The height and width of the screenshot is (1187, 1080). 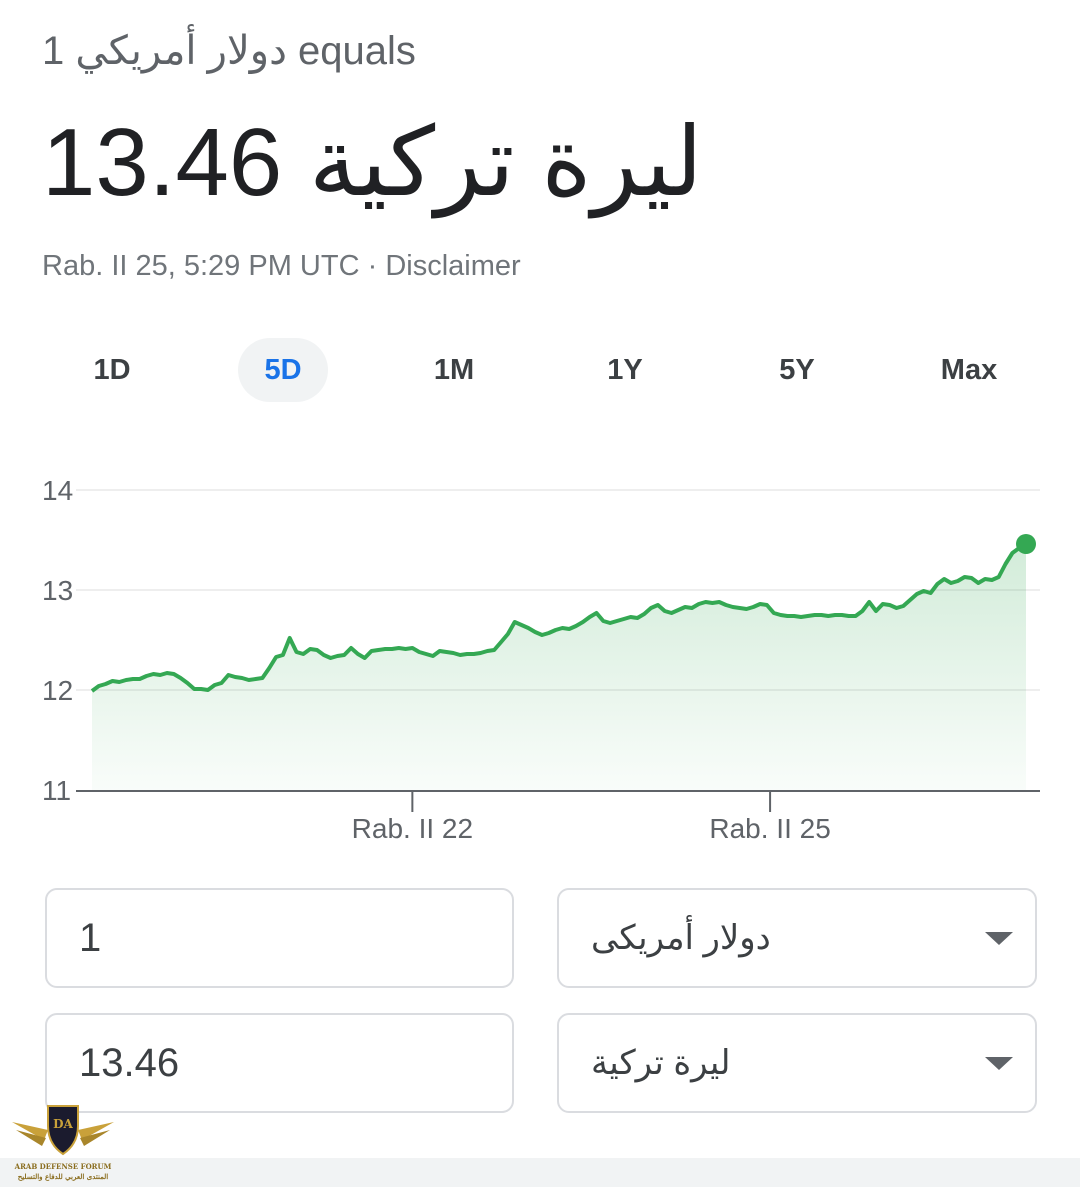 I want to click on to-amount-field, so click(x=279, y=1063).